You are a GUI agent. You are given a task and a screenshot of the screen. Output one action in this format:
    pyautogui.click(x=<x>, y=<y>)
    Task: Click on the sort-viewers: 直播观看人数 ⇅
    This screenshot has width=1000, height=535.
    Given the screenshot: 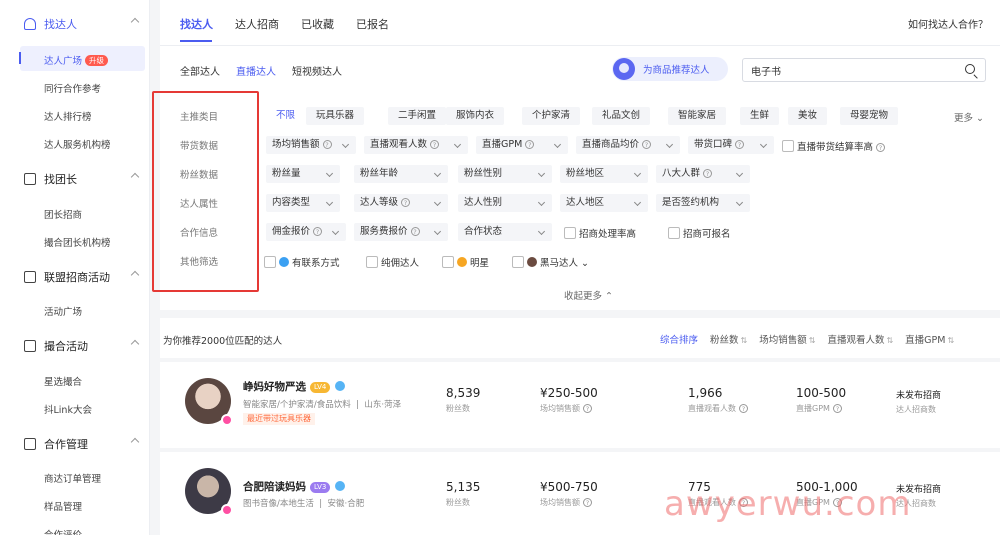 What is the action you would take?
    pyautogui.click(x=860, y=339)
    